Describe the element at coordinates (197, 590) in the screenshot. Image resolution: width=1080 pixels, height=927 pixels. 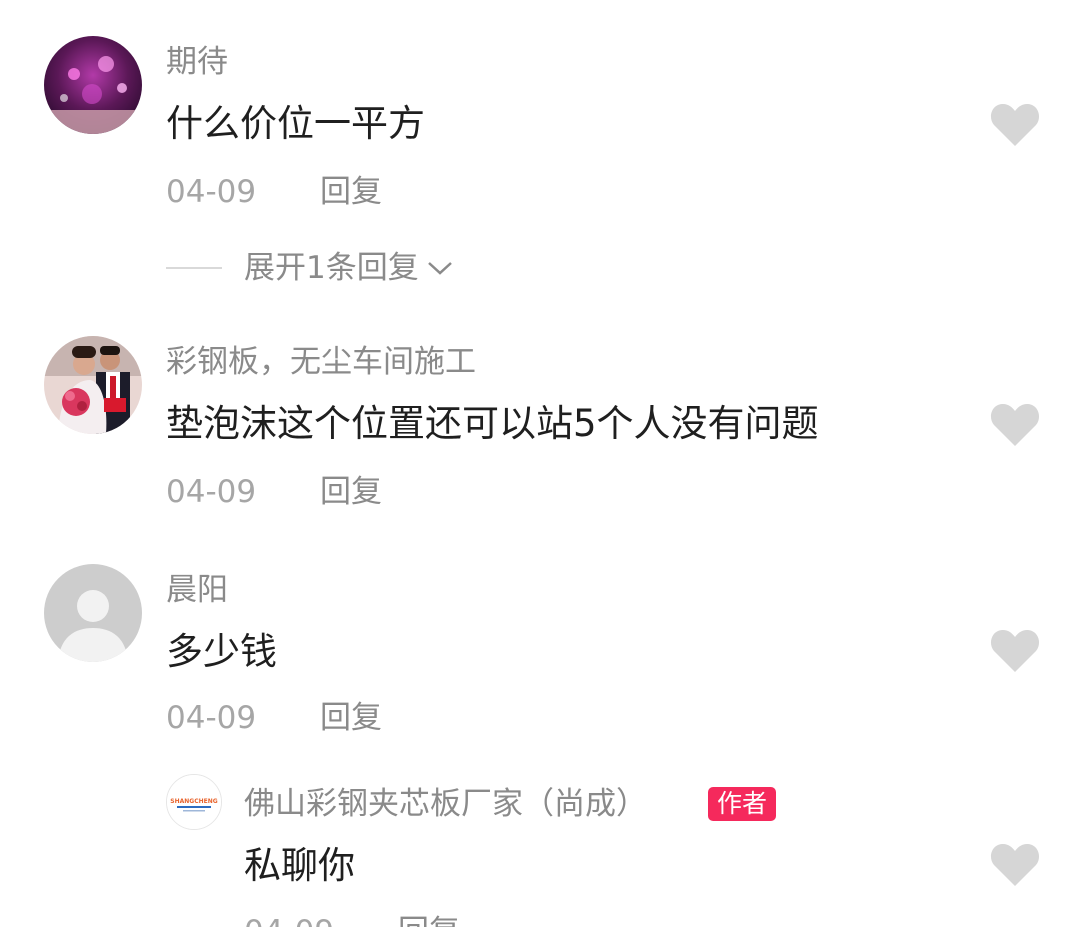
I see `comment-username: 晨阳` at that location.